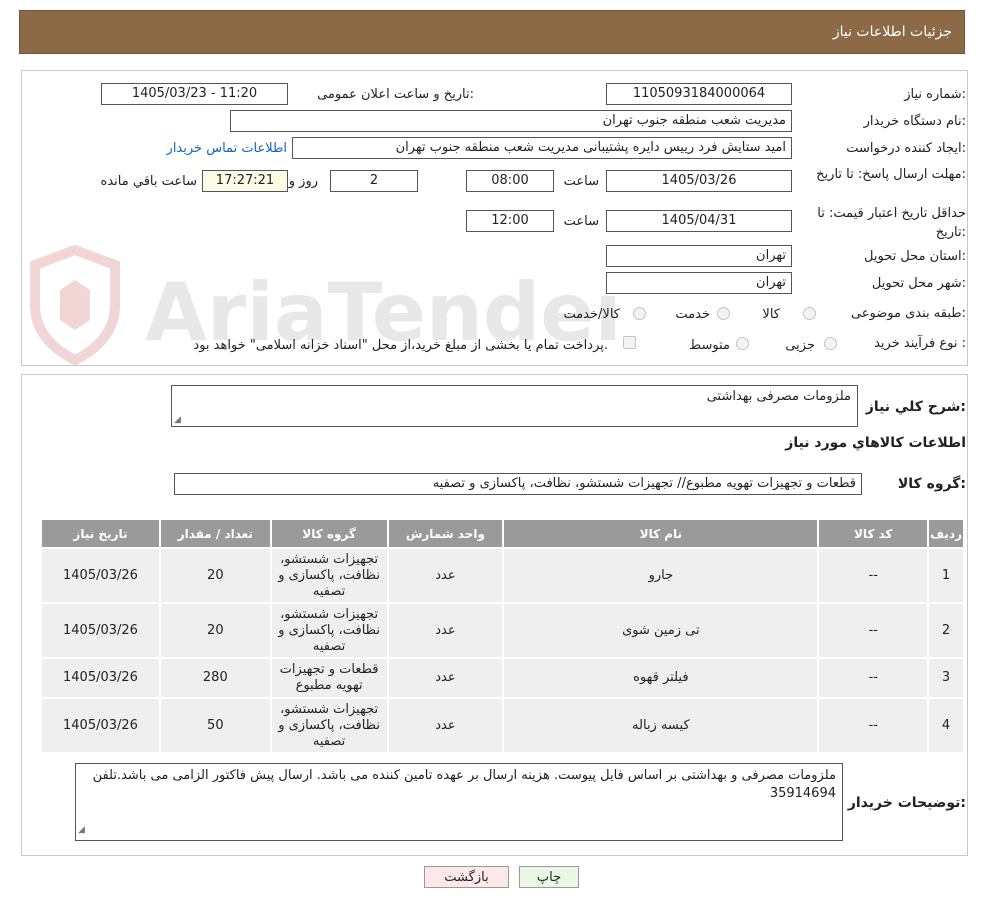 Image resolution: width=985 pixels, height=910 pixels. What do you see at coordinates (692, 314) in the screenshot?
I see `category-option-service: خدمت` at bounding box center [692, 314].